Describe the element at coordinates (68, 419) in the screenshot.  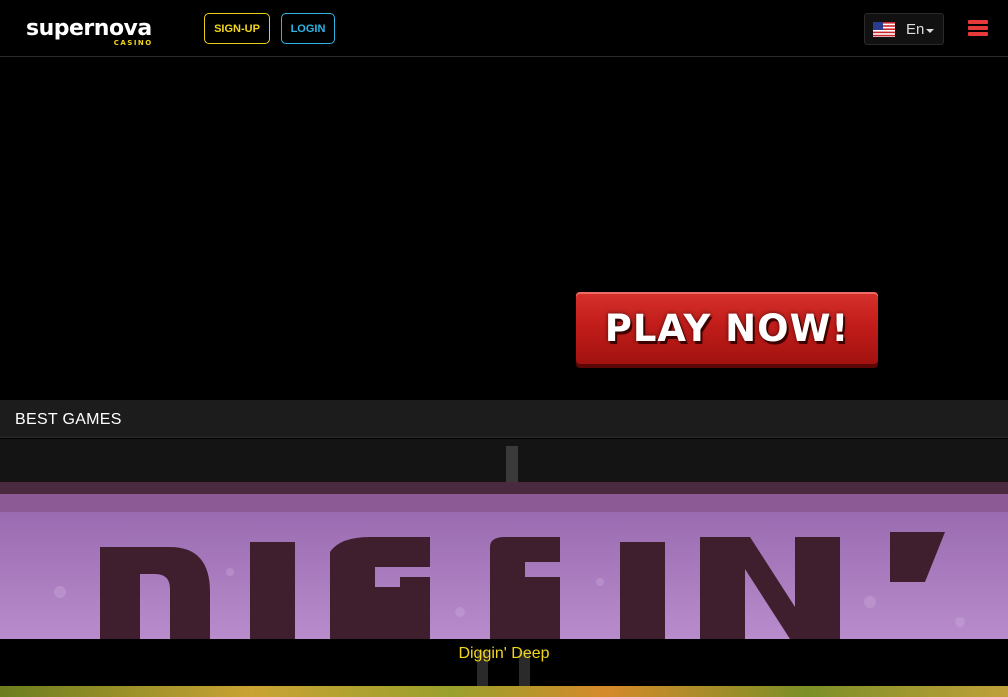
I see `section-title: BEST GAMES` at that location.